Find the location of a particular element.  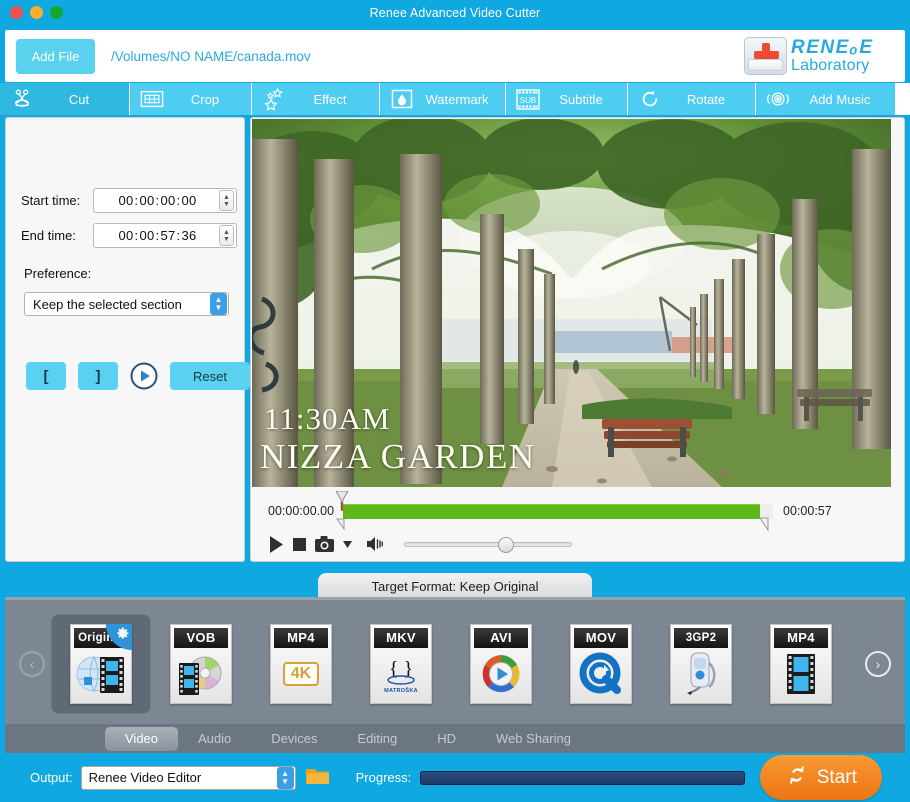

stop-icon is located at coordinates (299, 544).